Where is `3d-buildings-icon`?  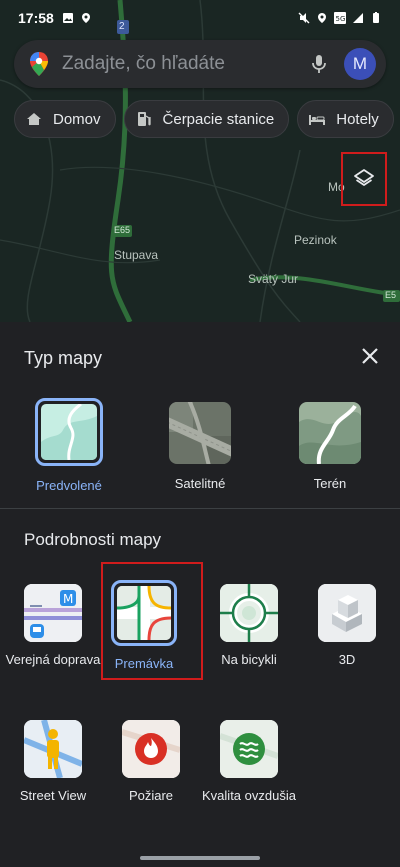
3d-buildings-icon is located at coordinates (347, 613).